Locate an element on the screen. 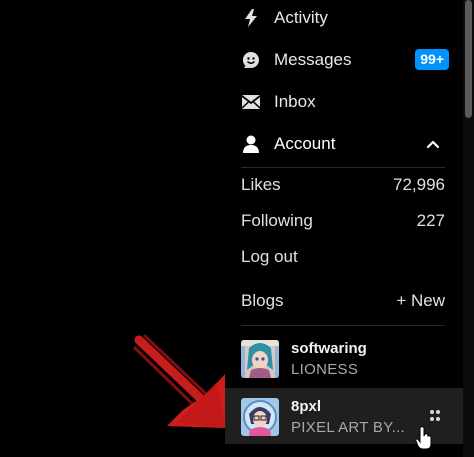  blog-name: 8pxl is located at coordinates (306, 406).